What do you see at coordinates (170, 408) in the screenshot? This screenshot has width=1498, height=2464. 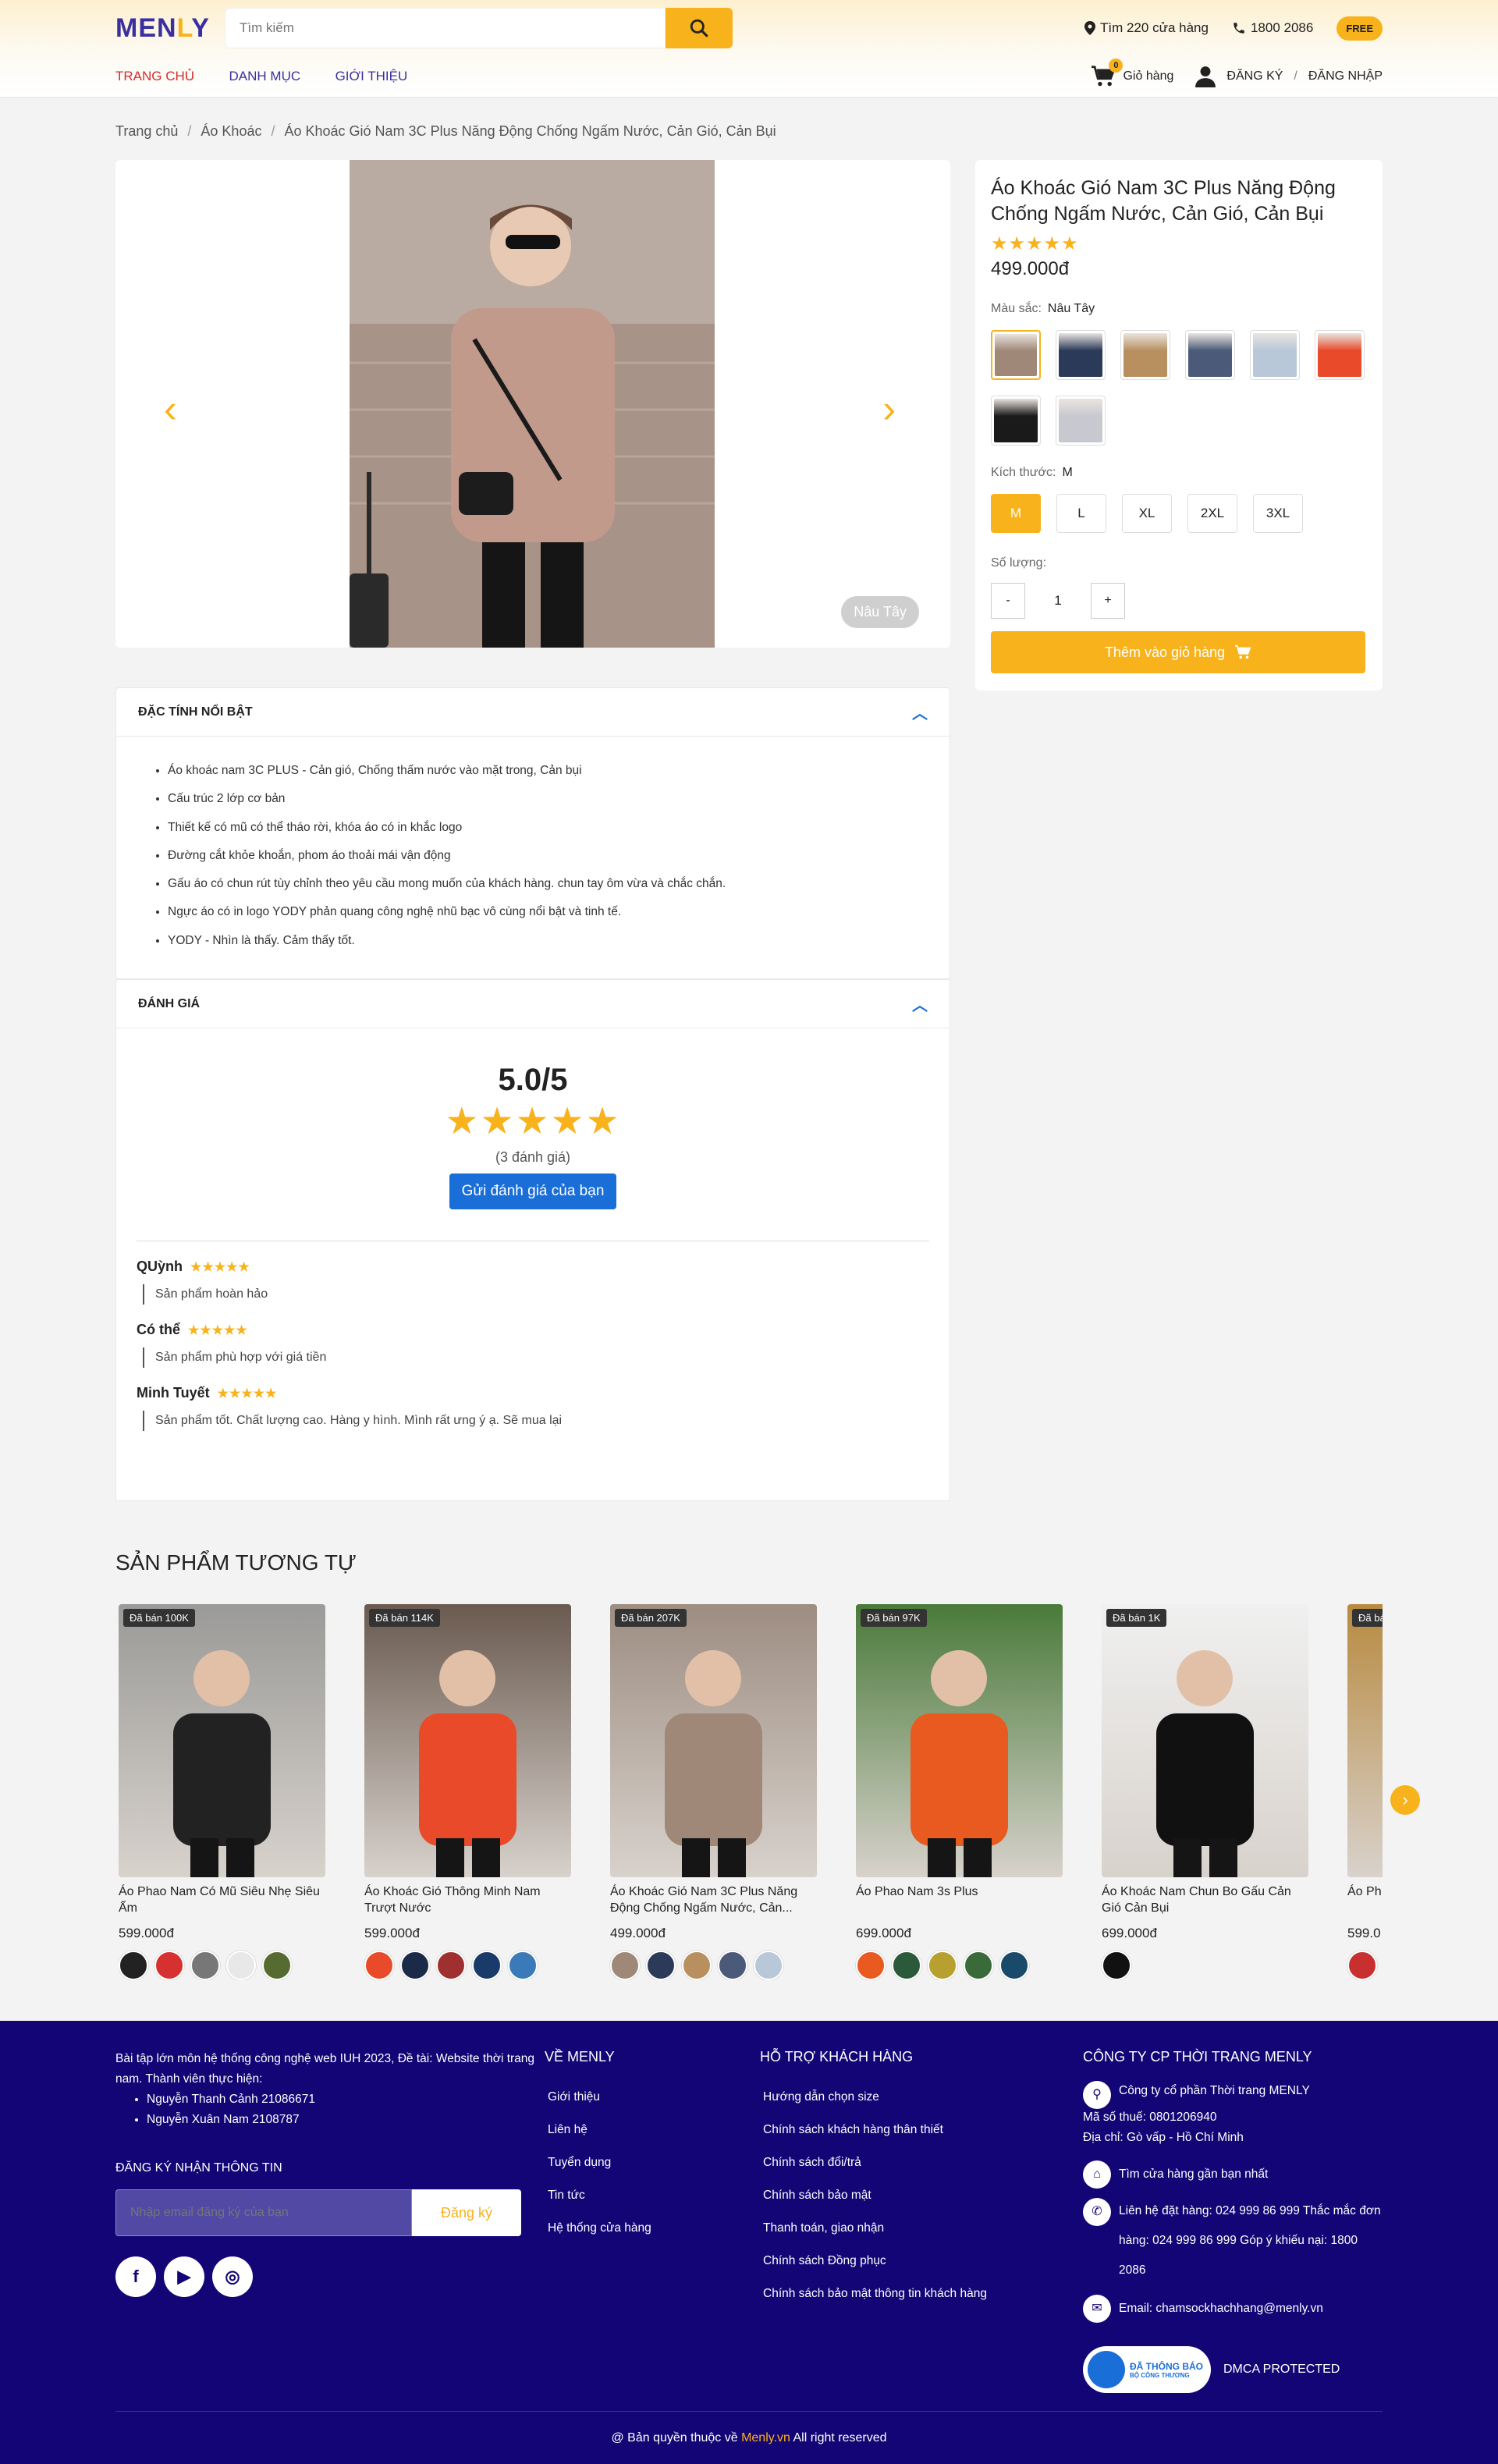 I see `gallery-prev-button: ‹` at bounding box center [170, 408].